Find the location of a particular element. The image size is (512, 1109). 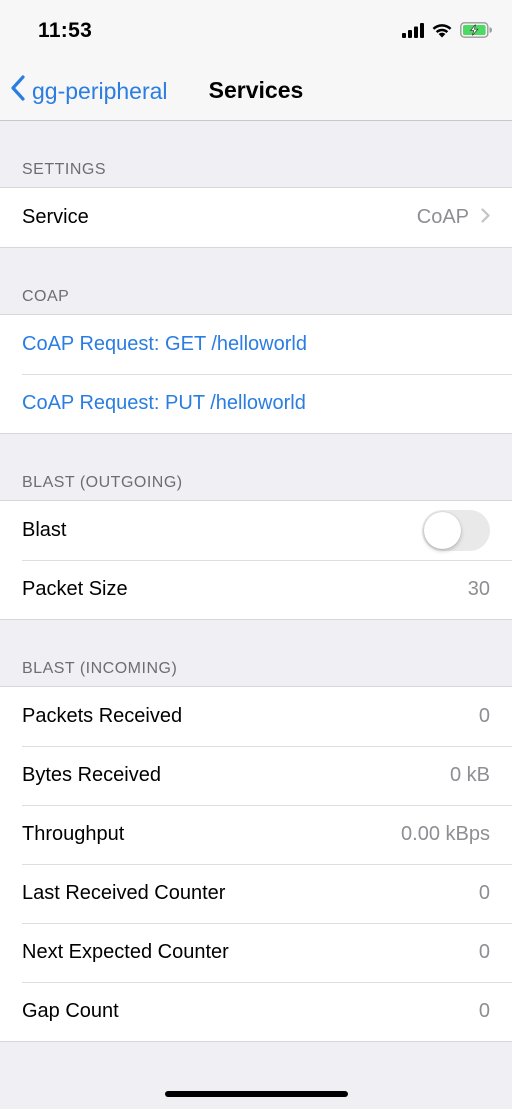

navigation-bar: gg-peripheral Services is located at coordinates (256, 90).